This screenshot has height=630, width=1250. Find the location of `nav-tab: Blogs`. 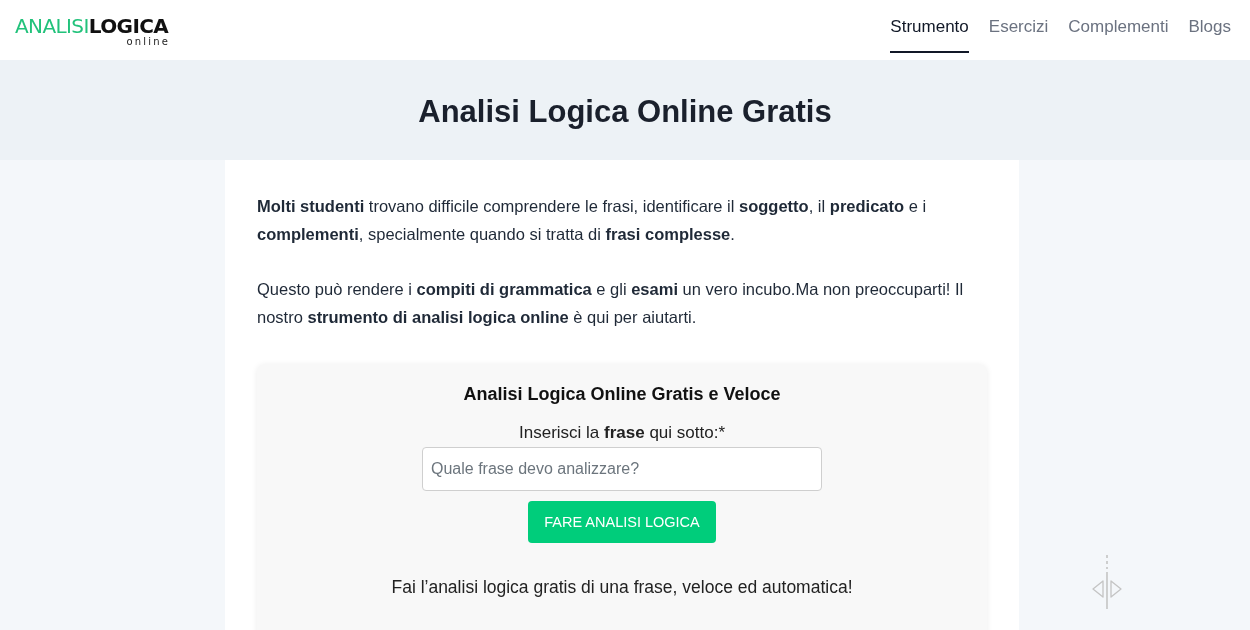

nav-tab: Blogs is located at coordinates (1209, 26).